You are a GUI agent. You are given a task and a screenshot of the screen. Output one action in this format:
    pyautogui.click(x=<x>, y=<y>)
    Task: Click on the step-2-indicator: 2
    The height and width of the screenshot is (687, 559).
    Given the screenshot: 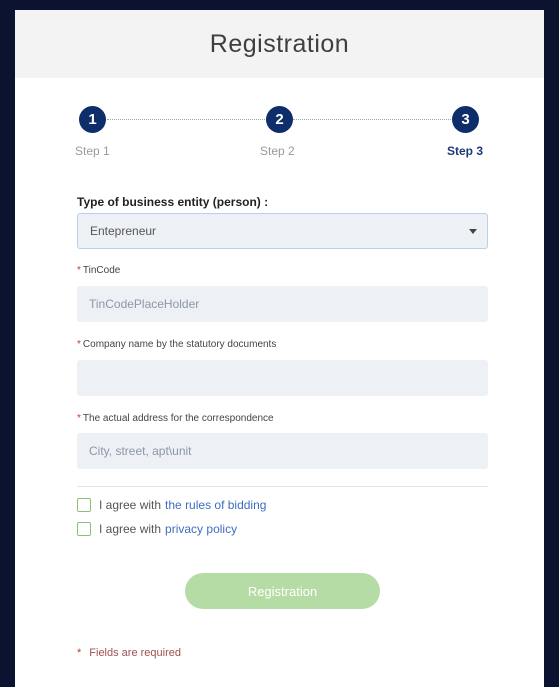 What is the action you would take?
    pyautogui.click(x=279, y=119)
    